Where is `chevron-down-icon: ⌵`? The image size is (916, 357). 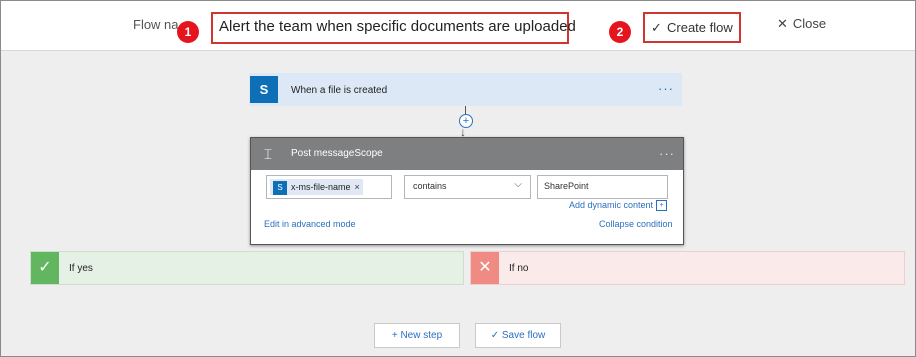
chevron-down-icon: ⌵ is located at coordinates (518, 184).